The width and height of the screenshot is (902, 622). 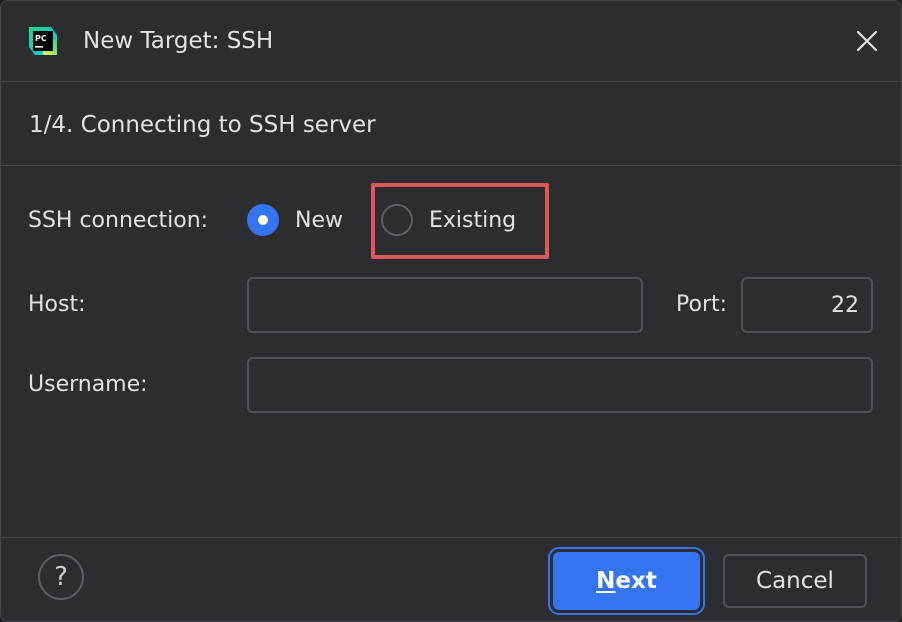 I want to click on title-divider, so click(x=451, y=81).